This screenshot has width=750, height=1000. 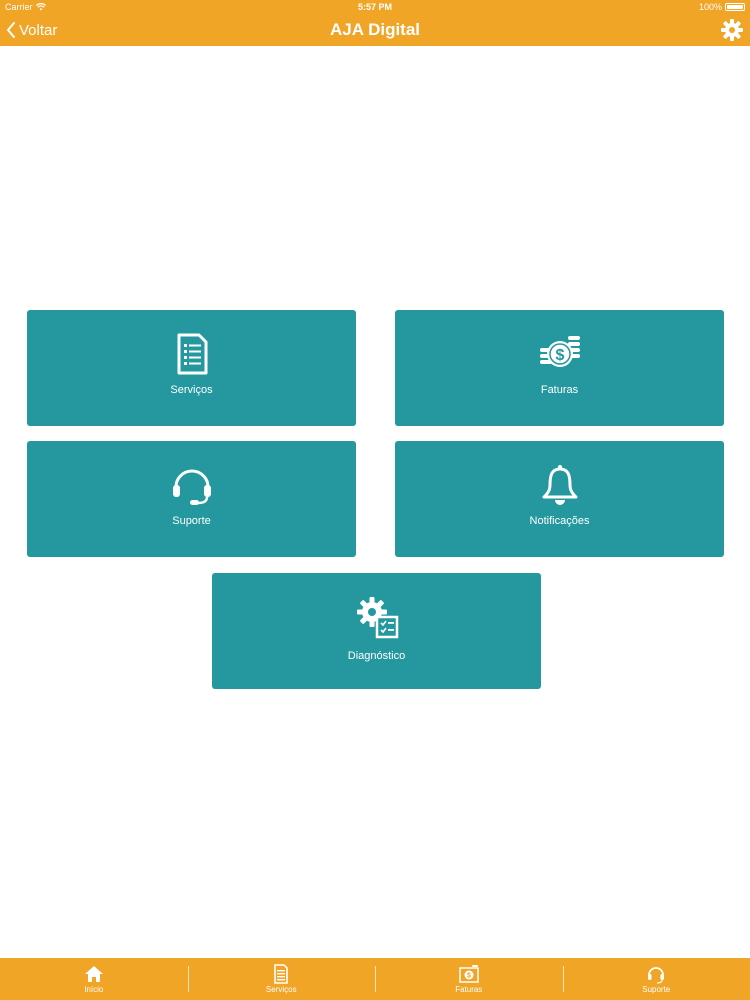 What do you see at coordinates (93, 974) in the screenshot?
I see `home-icon` at bounding box center [93, 974].